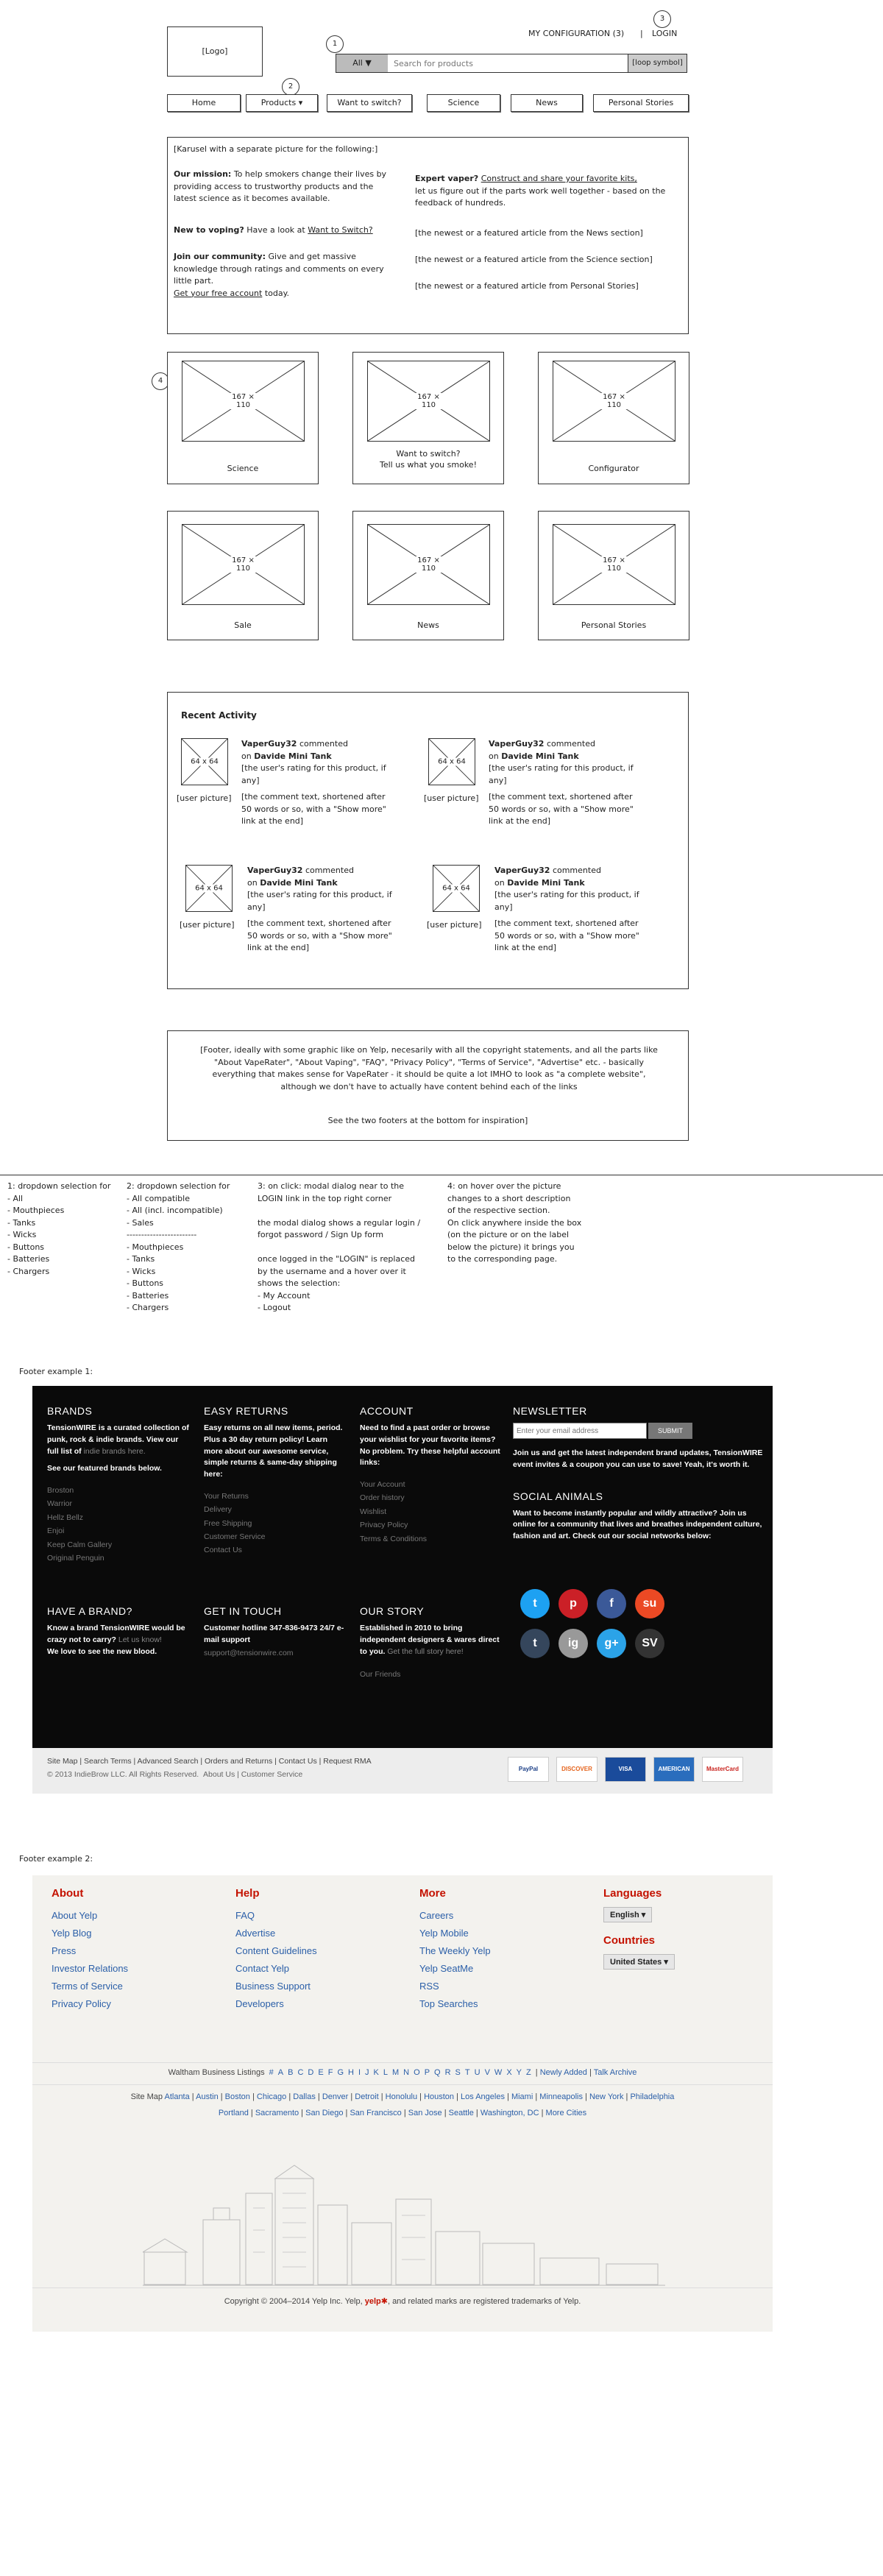  I want to click on city-link: Los Angeles, so click(483, 2096).